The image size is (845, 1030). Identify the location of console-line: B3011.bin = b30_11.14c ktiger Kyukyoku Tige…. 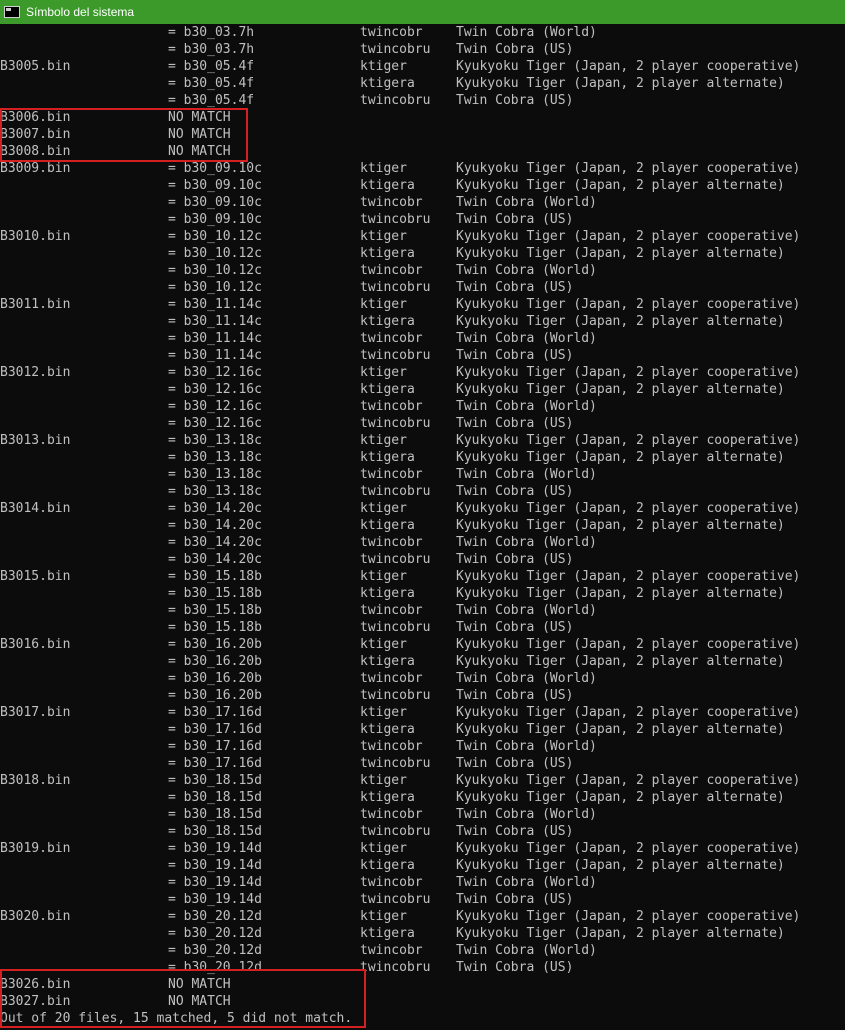
(422, 304).